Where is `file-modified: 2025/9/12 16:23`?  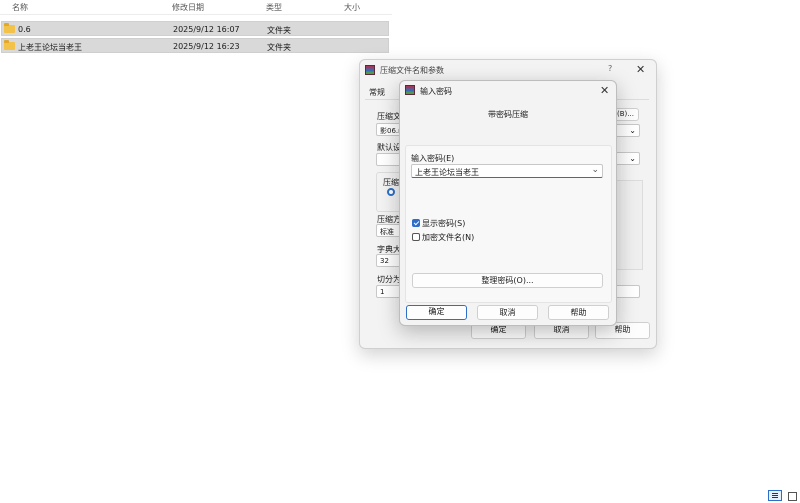 file-modified: 2025/9/12 16:23 is located at coordinates (206, 46).